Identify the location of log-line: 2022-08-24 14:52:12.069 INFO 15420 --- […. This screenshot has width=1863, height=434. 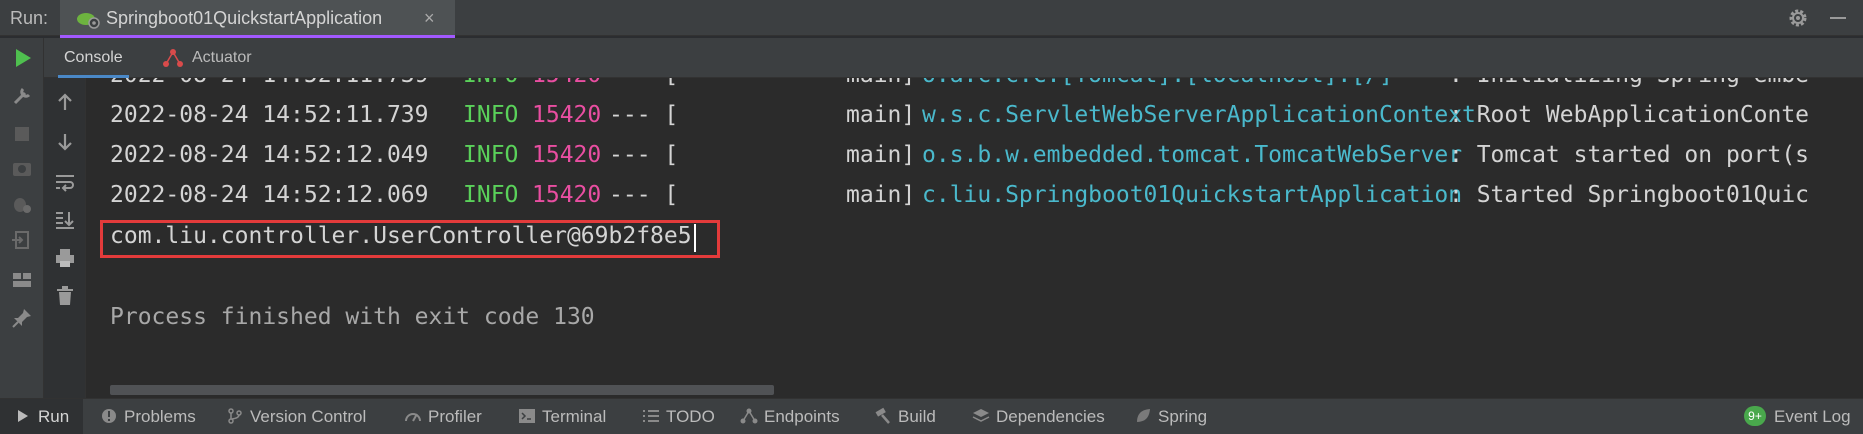
(959, 197).